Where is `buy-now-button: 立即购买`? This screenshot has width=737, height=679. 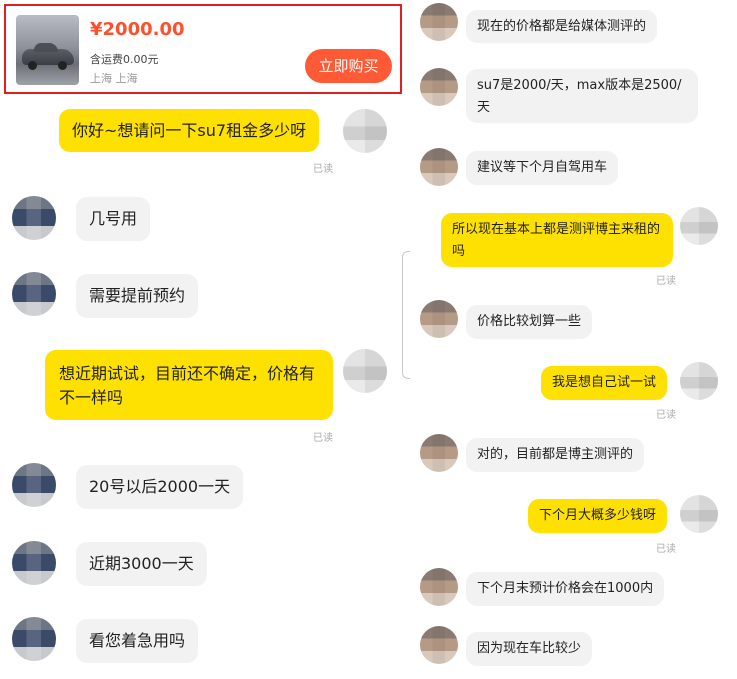 buy-now-button: 立即购买 is located at coordinates (348, 66).